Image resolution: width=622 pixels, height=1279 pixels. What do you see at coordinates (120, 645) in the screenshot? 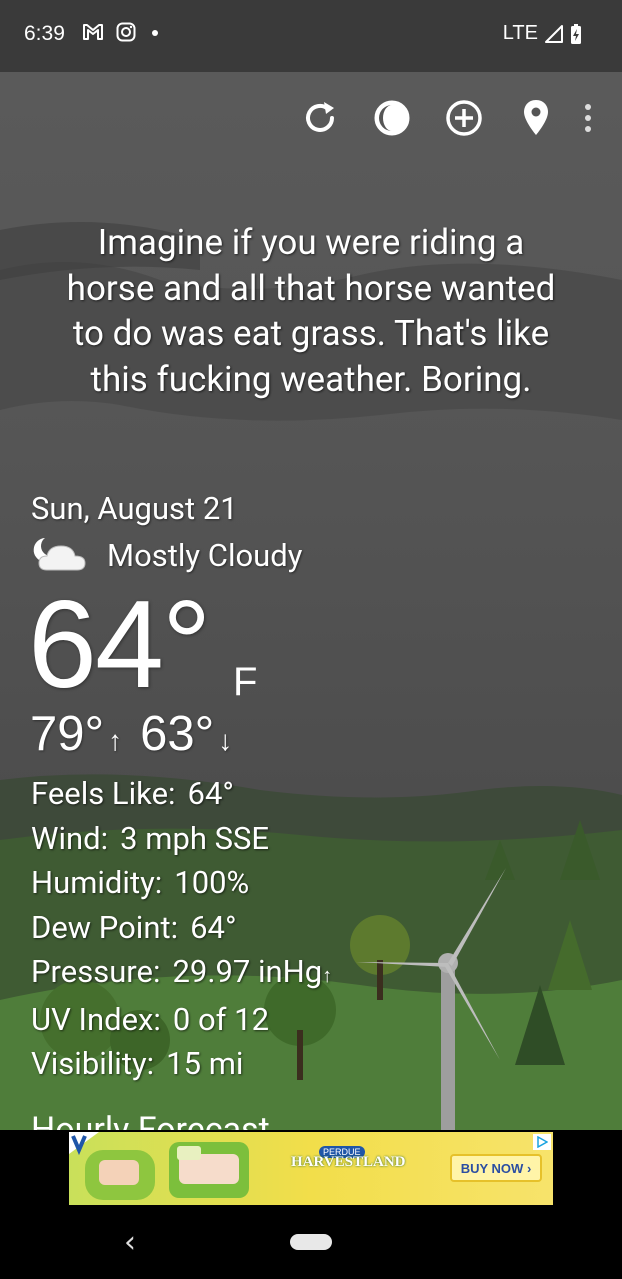
I see `current-temperature: 64°` at bounding box center [120, 645].